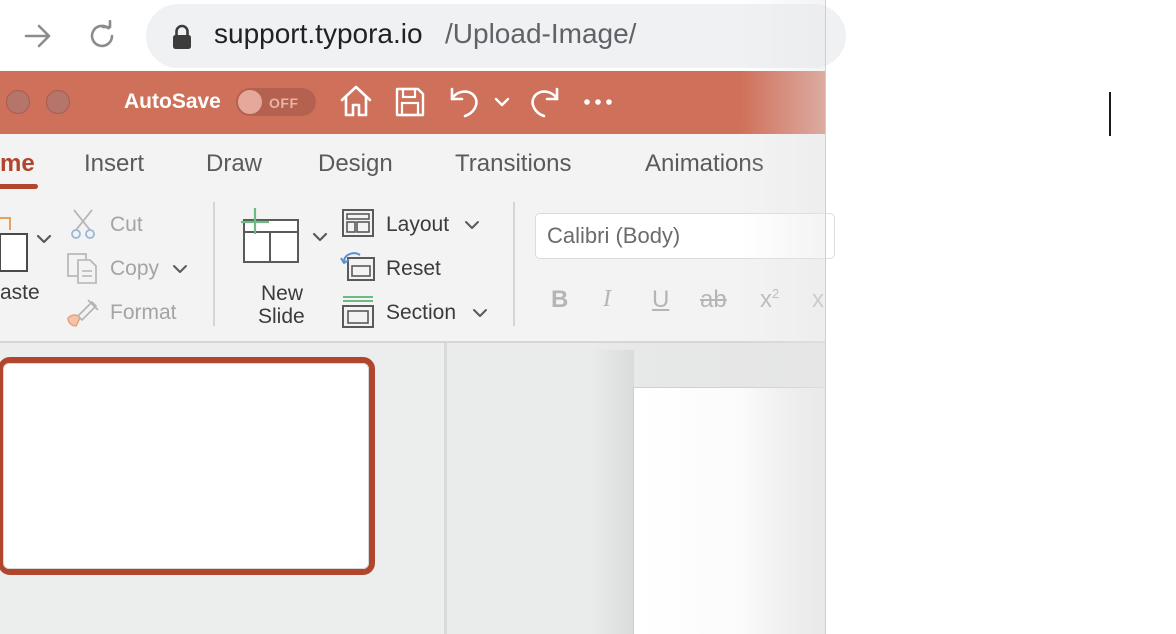 This screenshot has width=1176, height=634. Describe the element at coordinates (19, 186) in the screenshot. I see `active-tab-indicator` at that location.